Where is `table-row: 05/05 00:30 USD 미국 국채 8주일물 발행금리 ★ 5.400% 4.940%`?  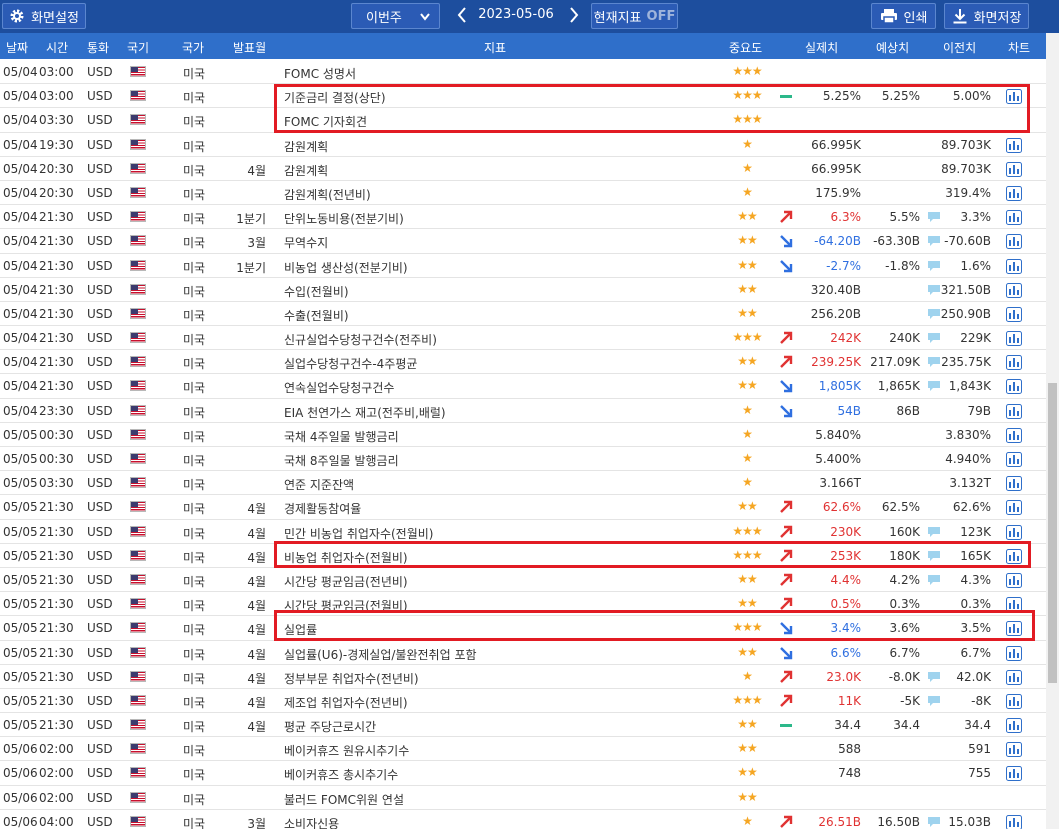
table-row: 05/05 00:30 USD 미국 국채 8주일물 발행금리 ★ 5.400% 4.940% is located at coordinates (523, 459).